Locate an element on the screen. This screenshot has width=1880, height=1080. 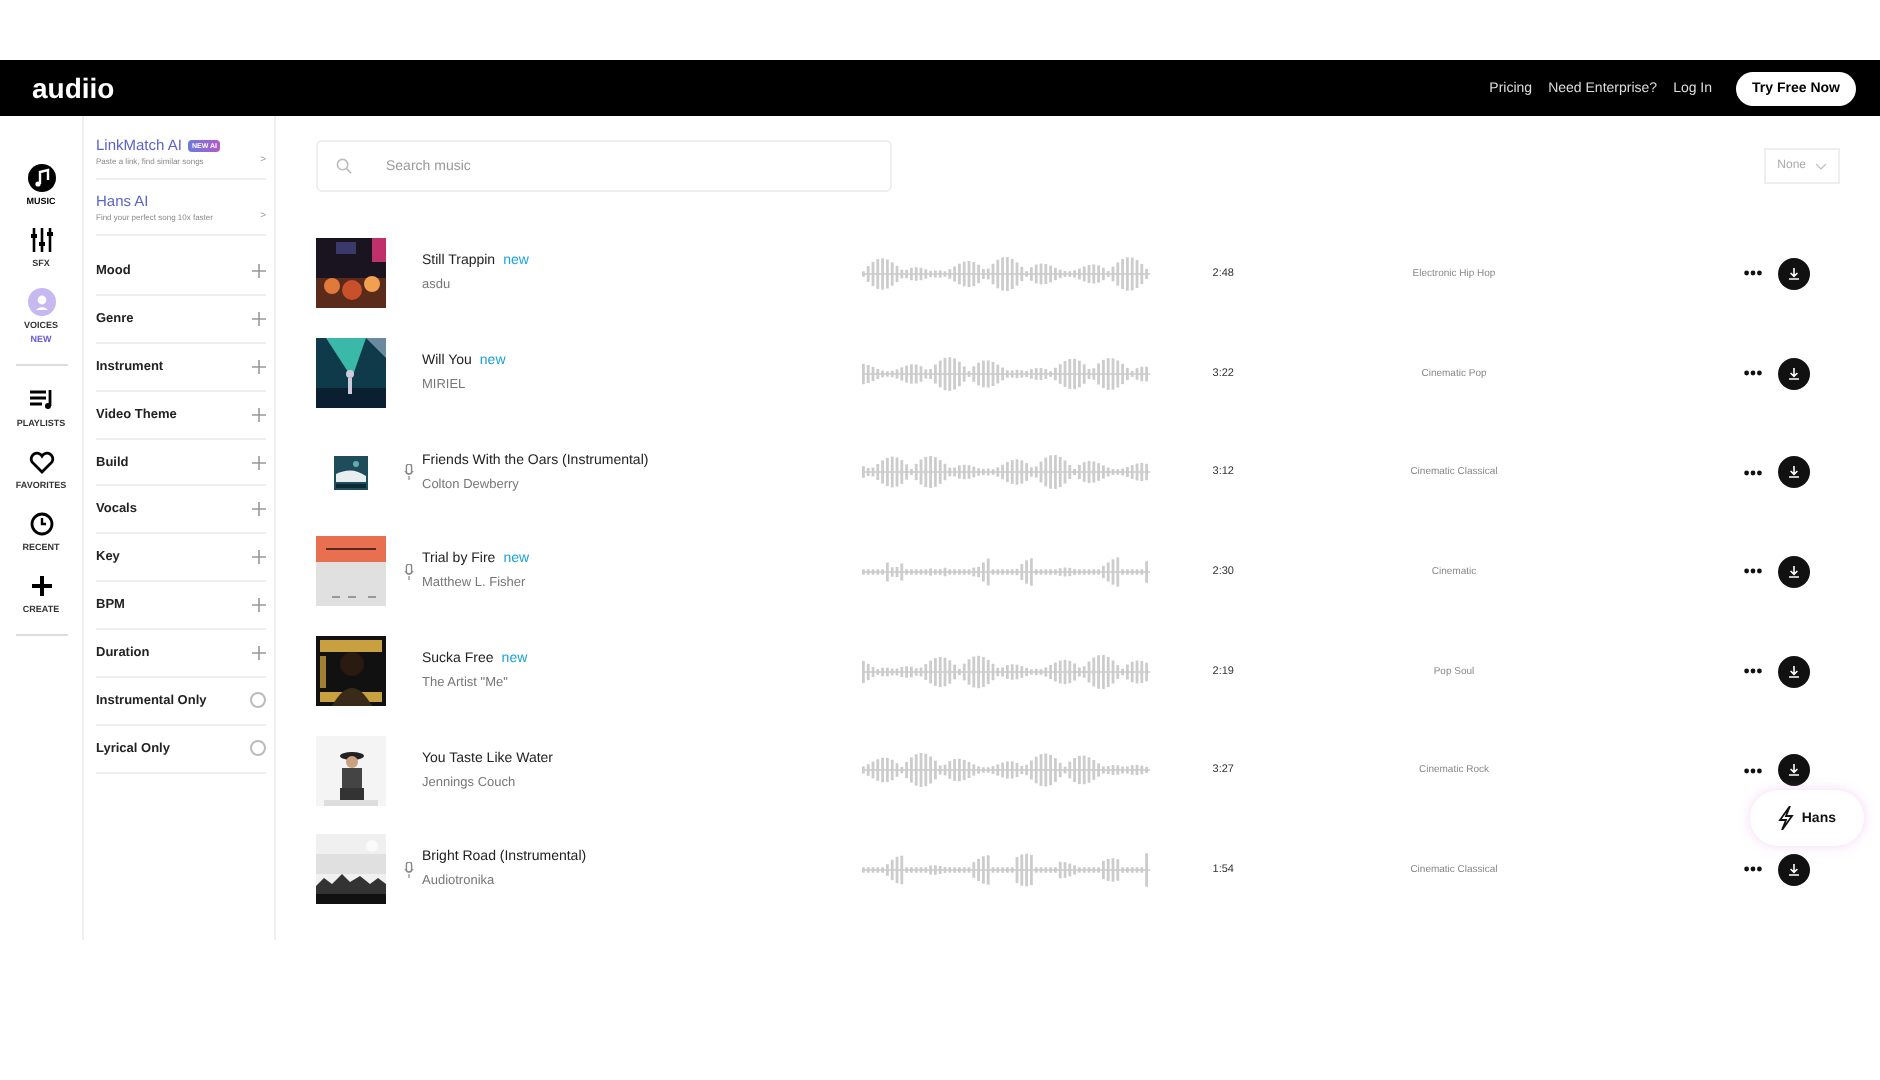
music-note-icon is located at coordinates (41, 178).